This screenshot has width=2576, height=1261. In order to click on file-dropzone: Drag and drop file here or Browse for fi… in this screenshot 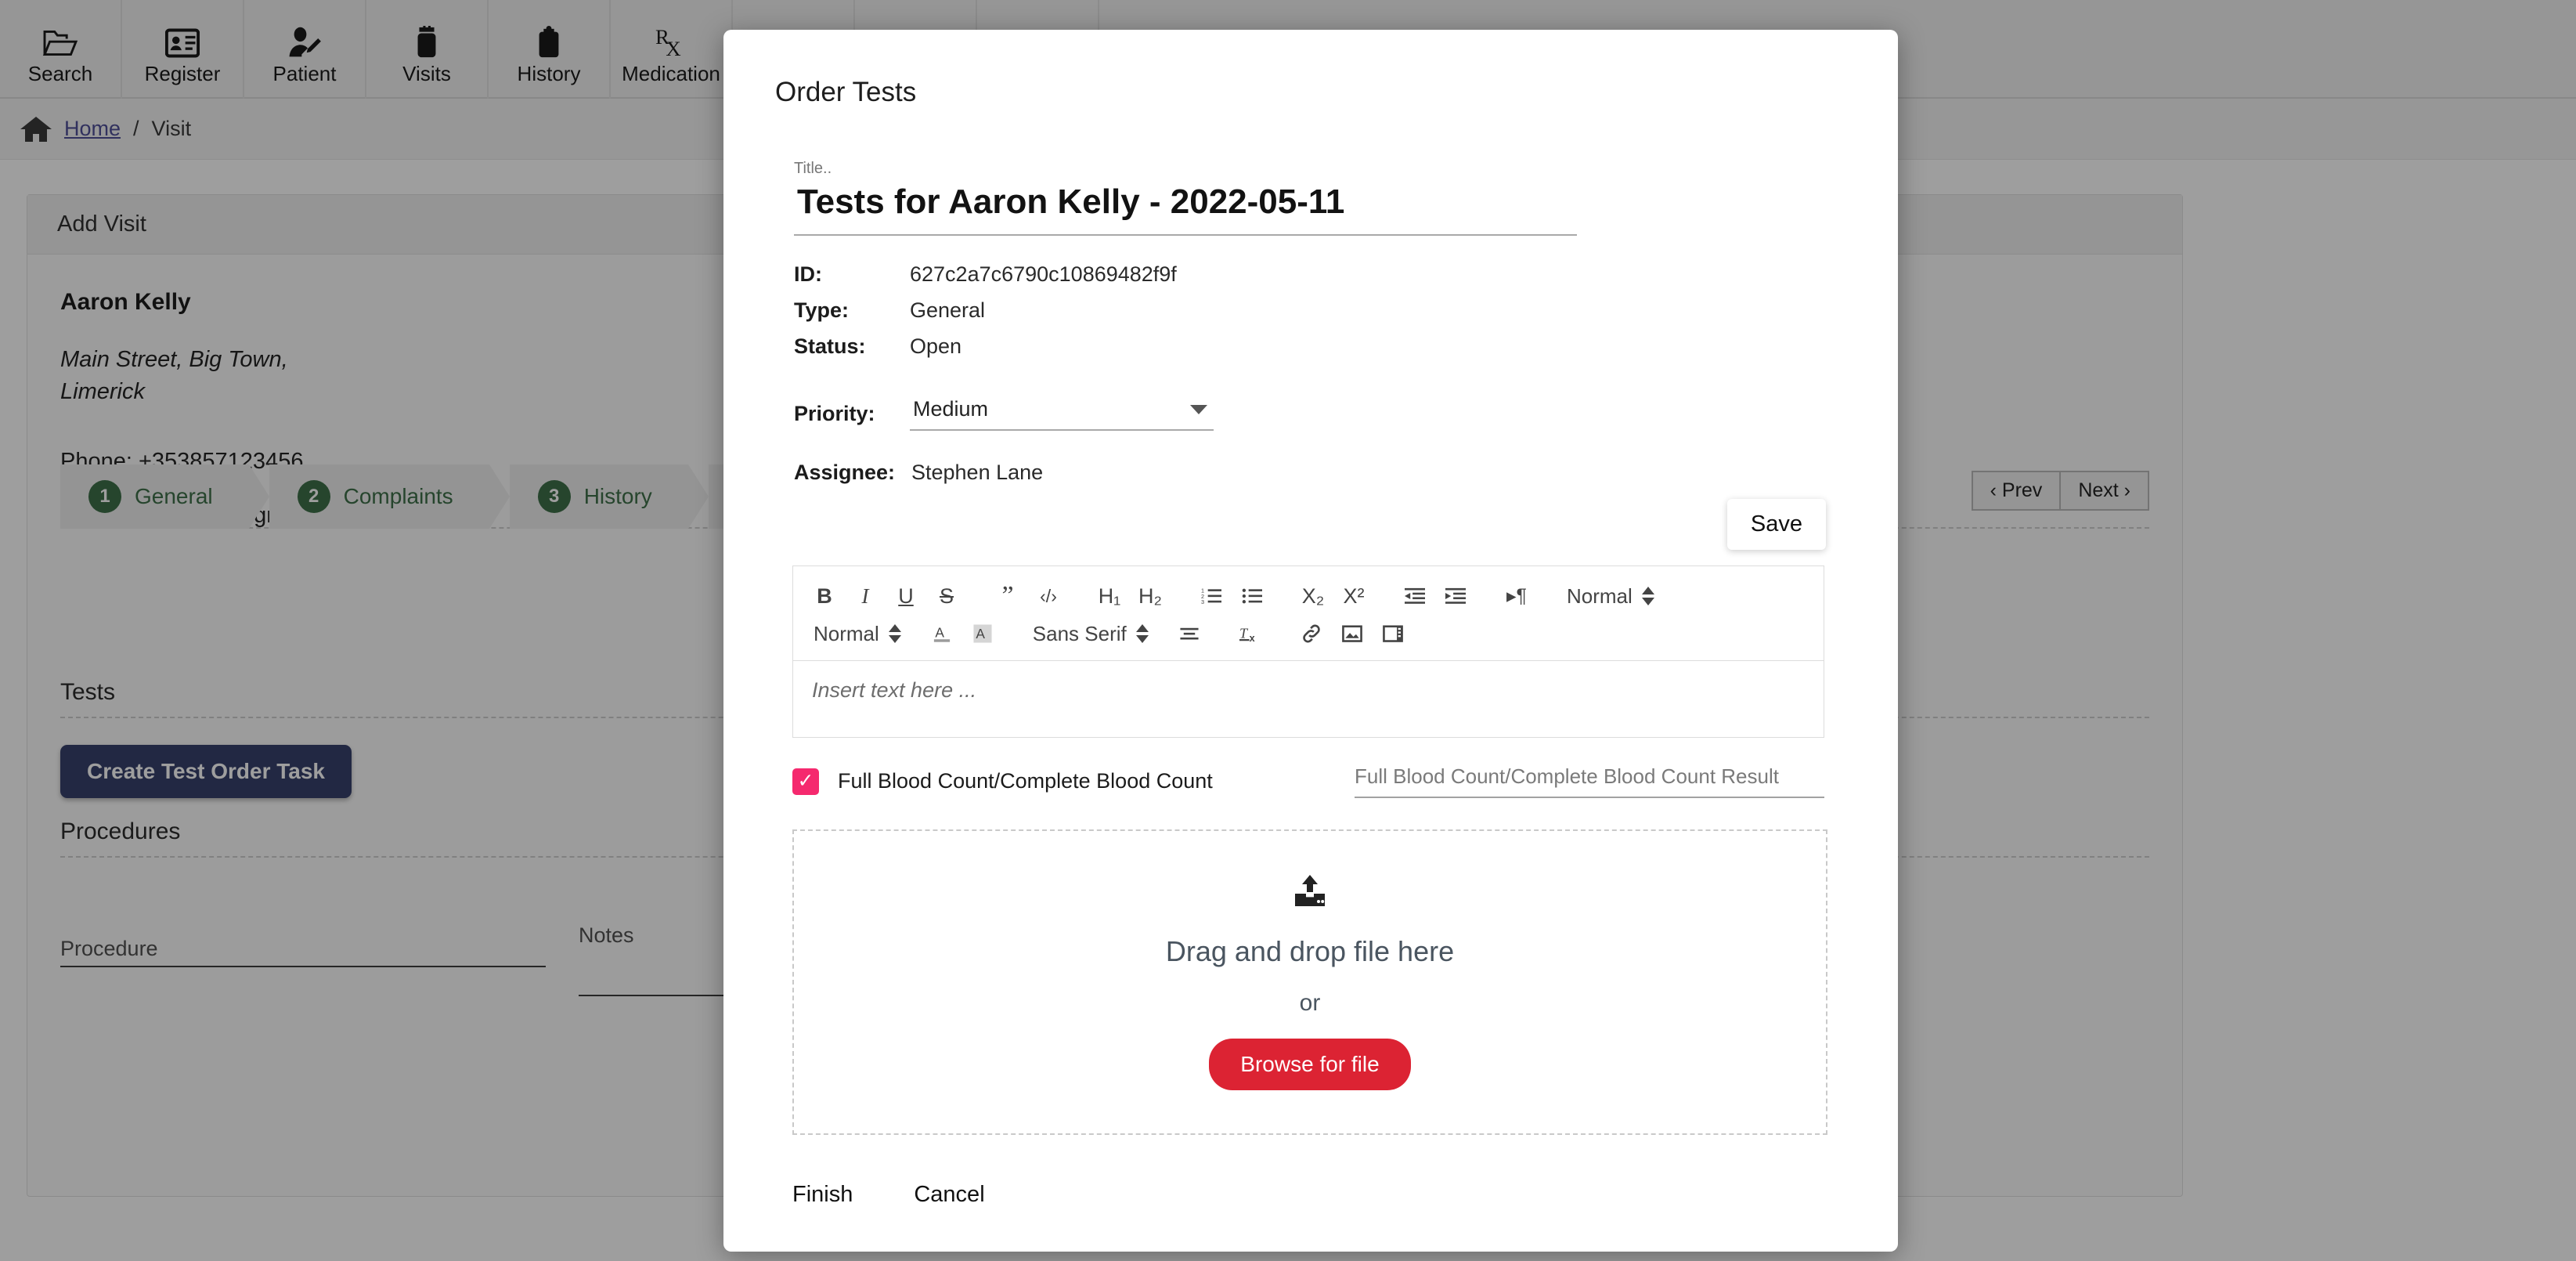, I will do `click(1309, 982)`.